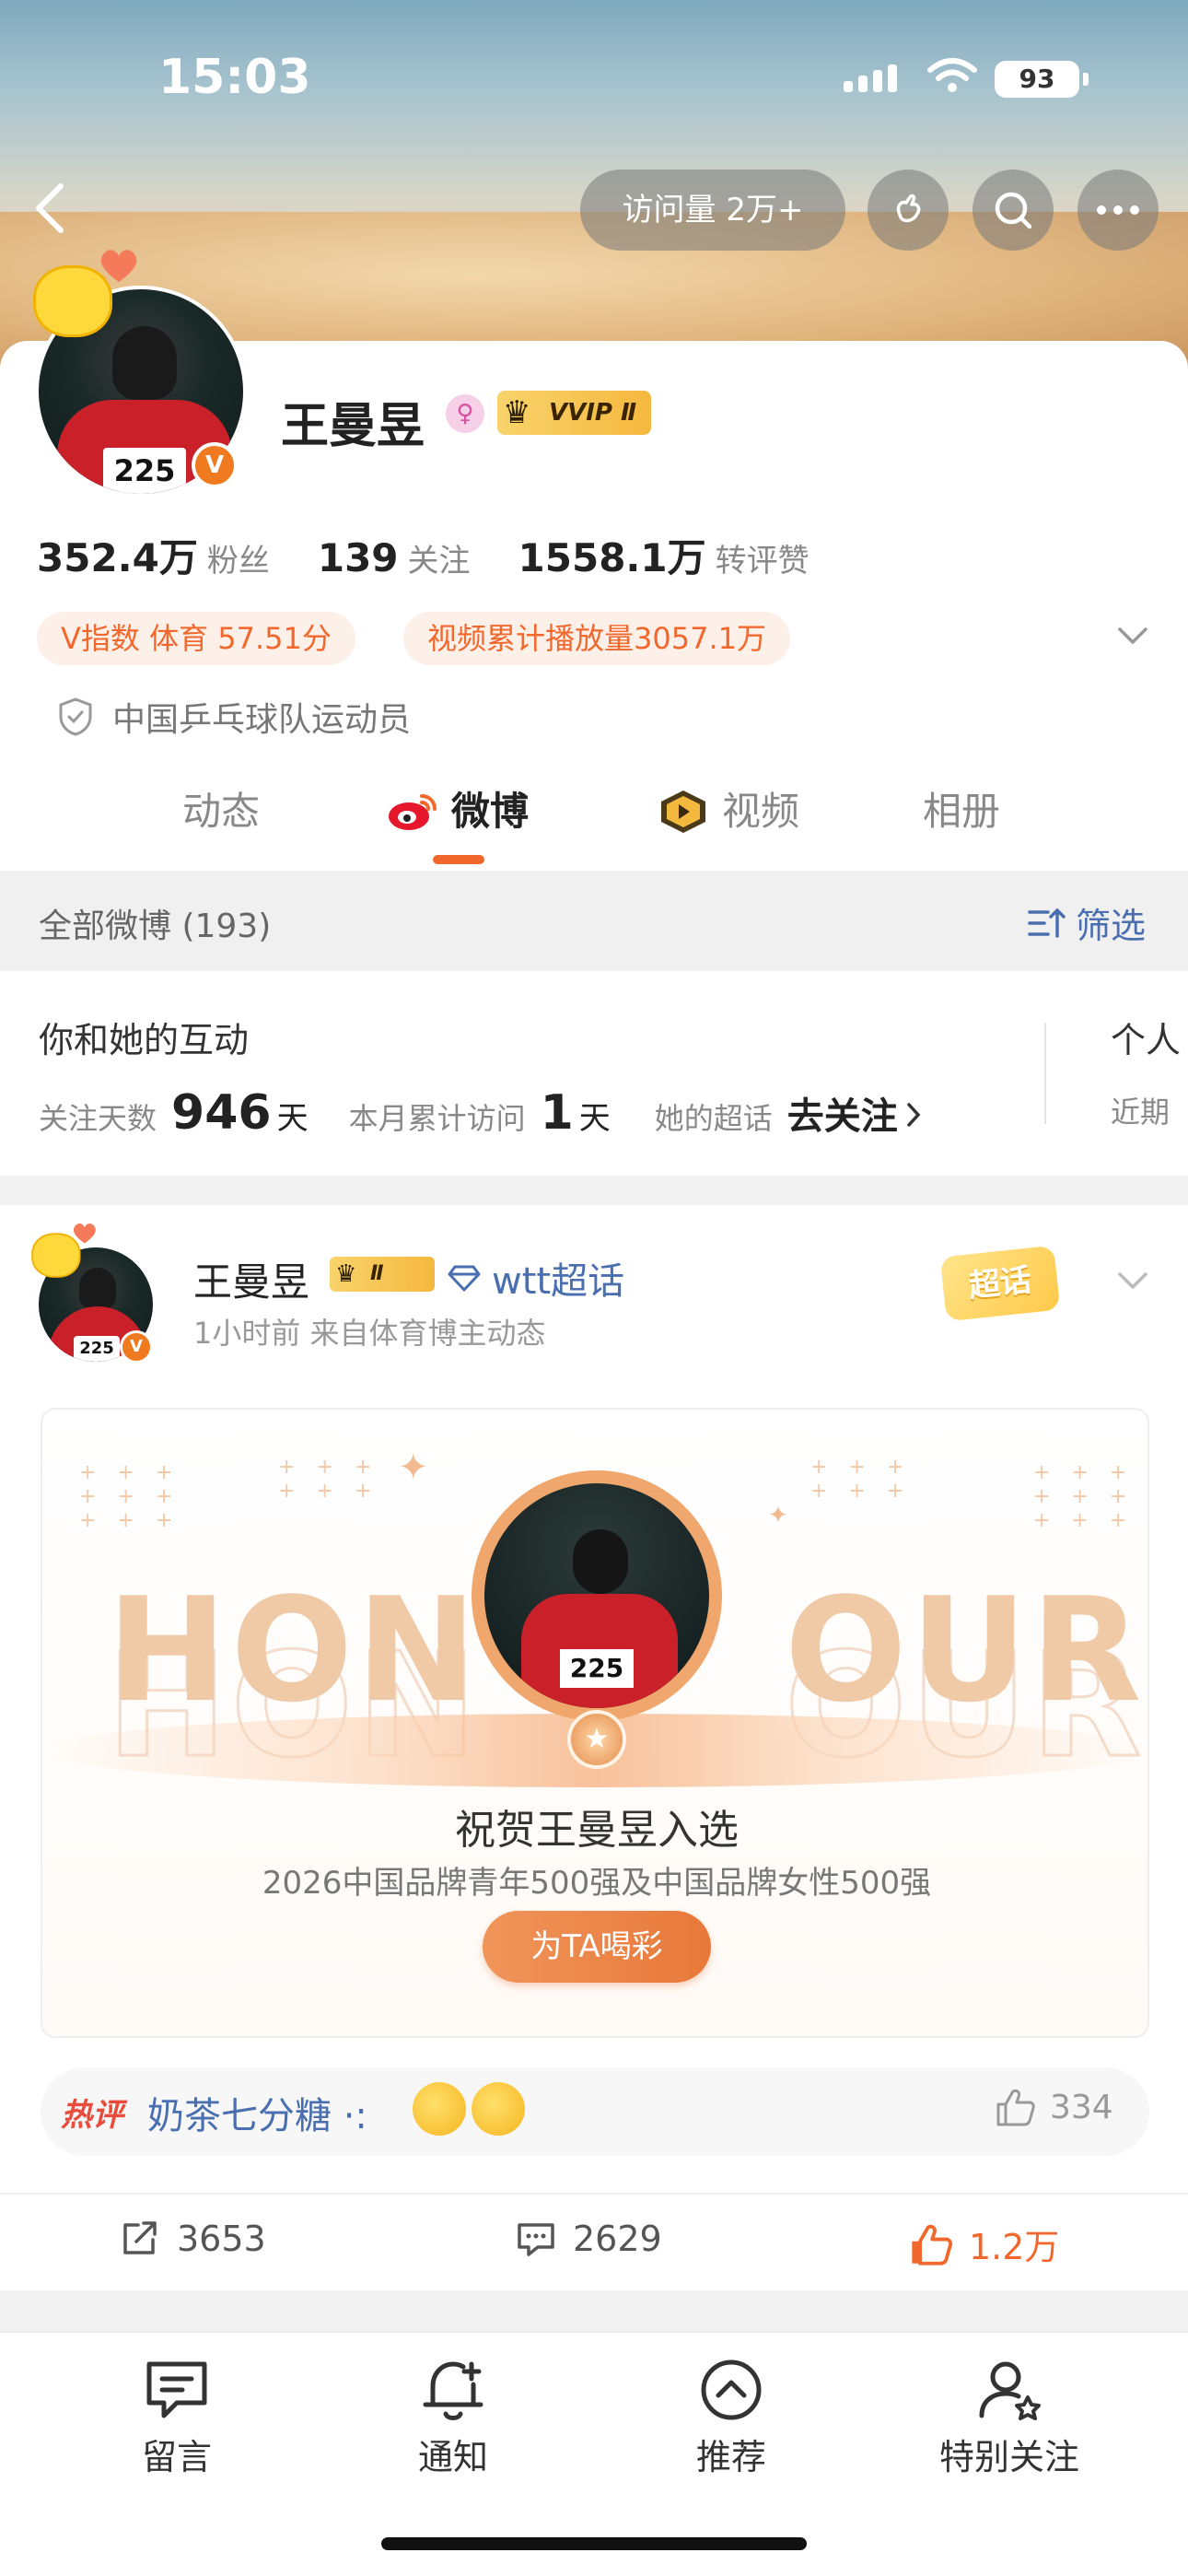  I want to click on follow-days-value: 946, so click(221, 1113).